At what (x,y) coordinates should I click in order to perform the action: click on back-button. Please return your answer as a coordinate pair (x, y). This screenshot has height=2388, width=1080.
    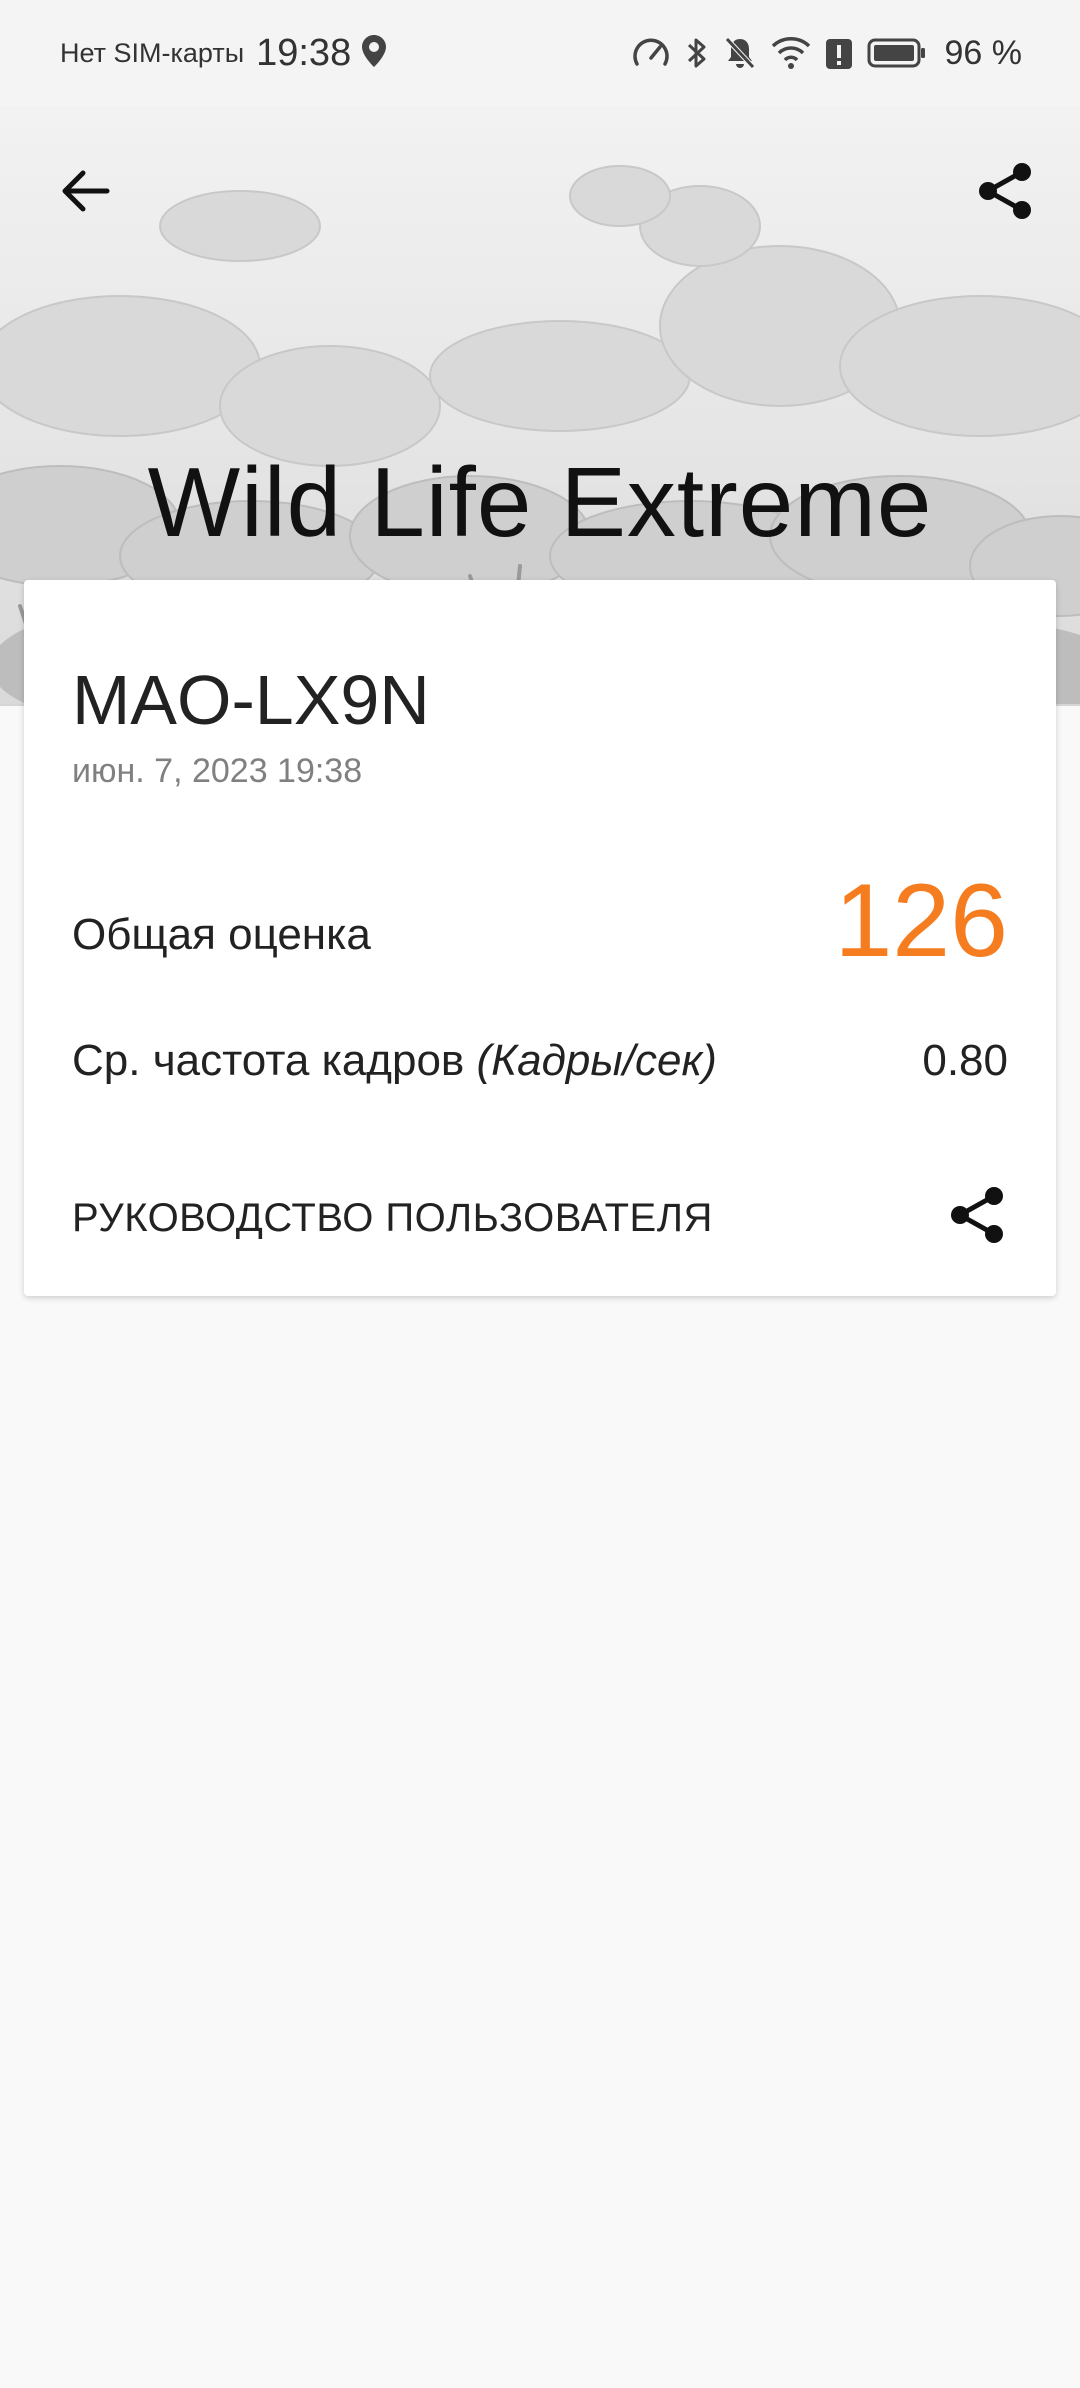
    Looking at the image, I should click on (85, 191).